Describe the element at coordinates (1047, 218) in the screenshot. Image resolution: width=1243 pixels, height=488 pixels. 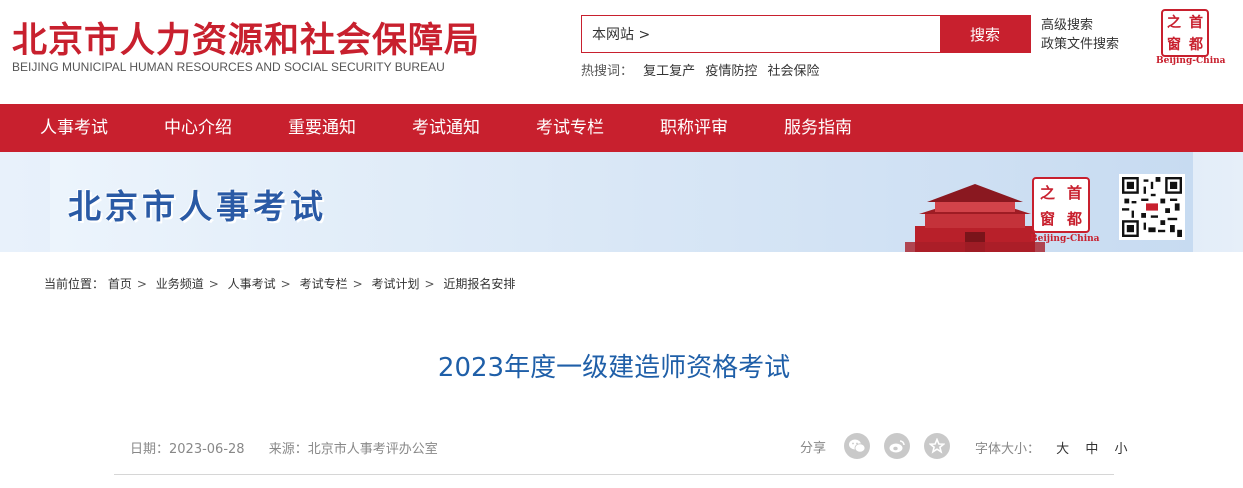
I see `seal-char: 窗` at that location.